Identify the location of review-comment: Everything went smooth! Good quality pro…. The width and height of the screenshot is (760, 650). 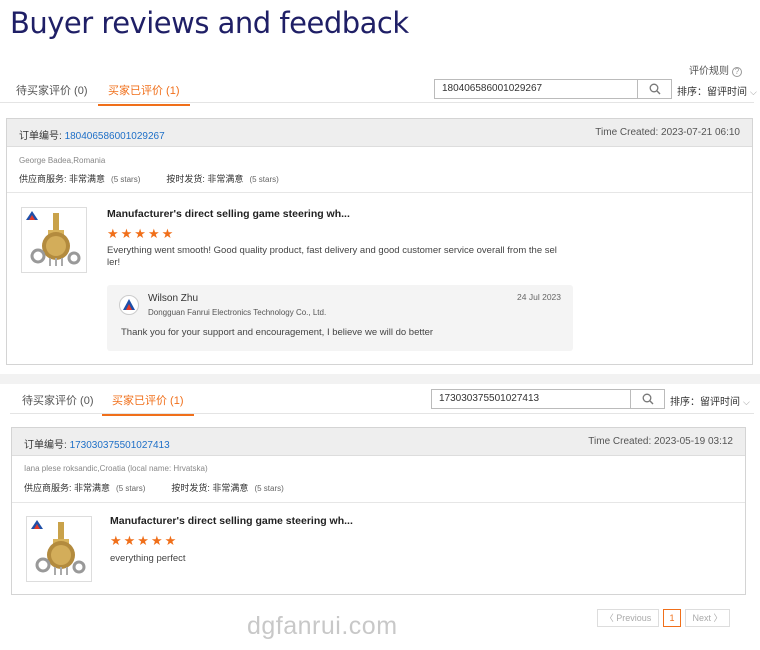
(332, 256).